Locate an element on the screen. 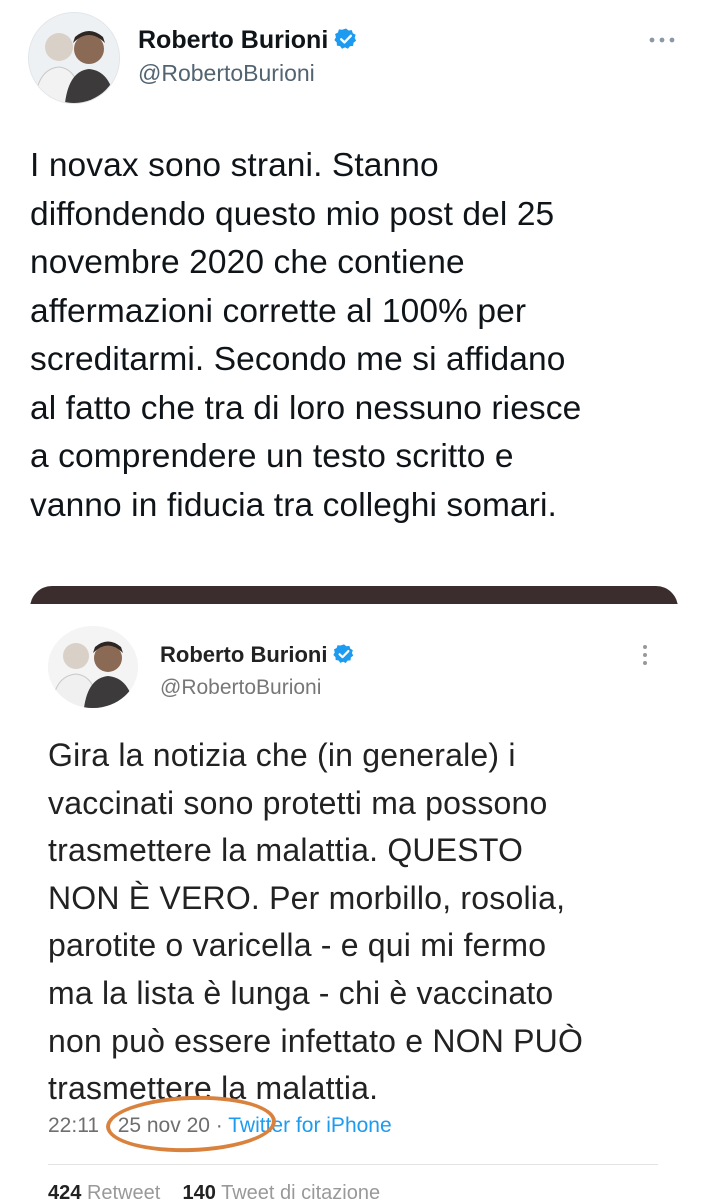 This screenshot has height=1200, width=707. author-name: Roberto Burioni is located at coordinates (248, 42).